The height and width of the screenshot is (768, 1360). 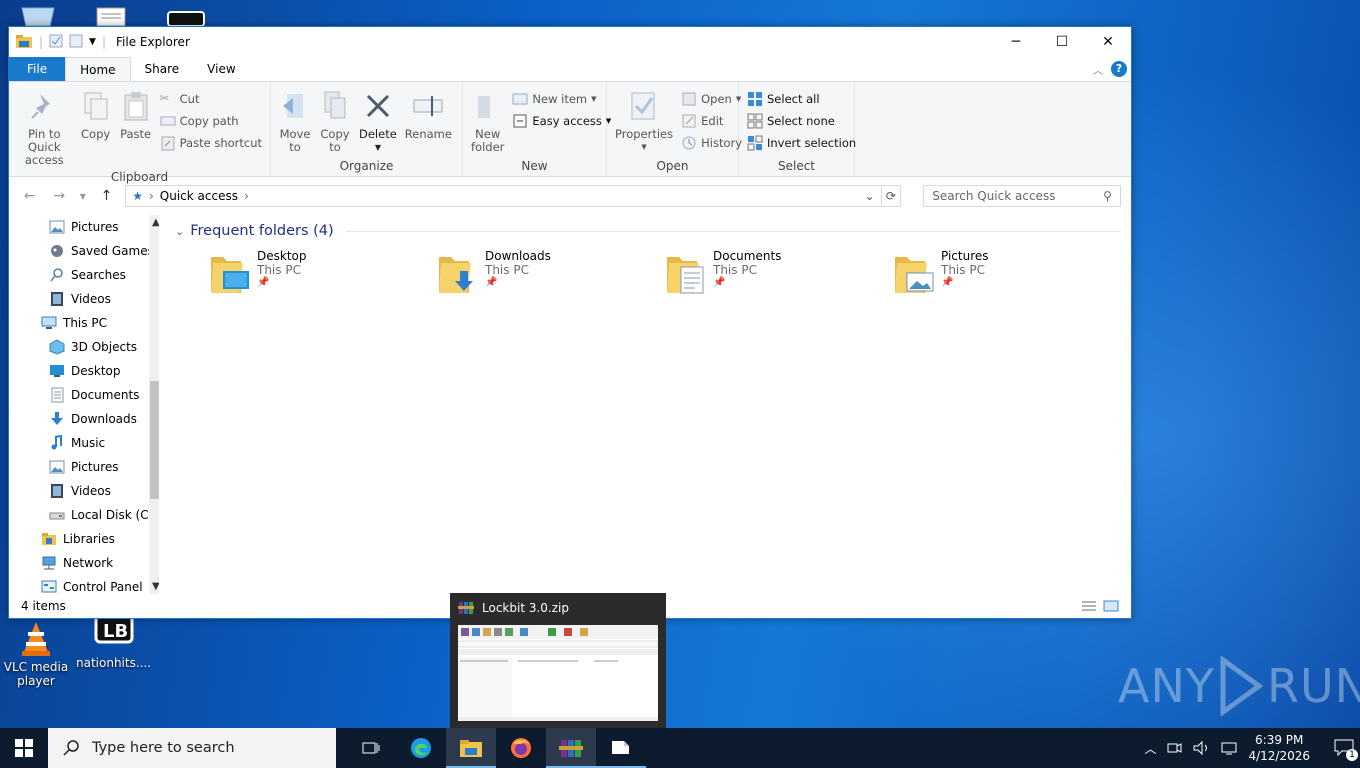 What do you see at coordinates (561, 99) in the screenshot?
I see `new-item-button: New item ▼` at bounding box center [561, 99].